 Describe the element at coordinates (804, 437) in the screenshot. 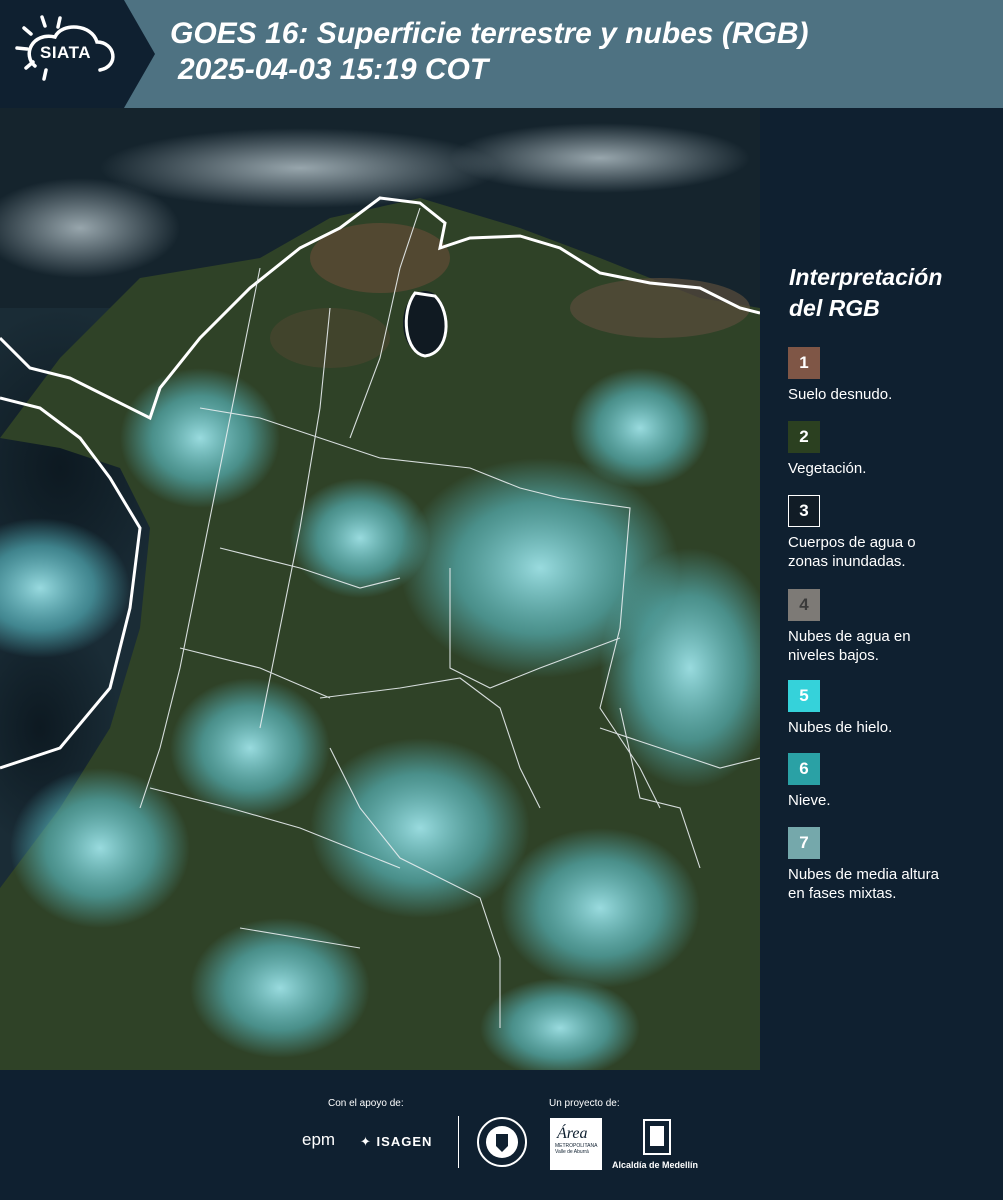

I see `legend-swatch: 2` at that location.